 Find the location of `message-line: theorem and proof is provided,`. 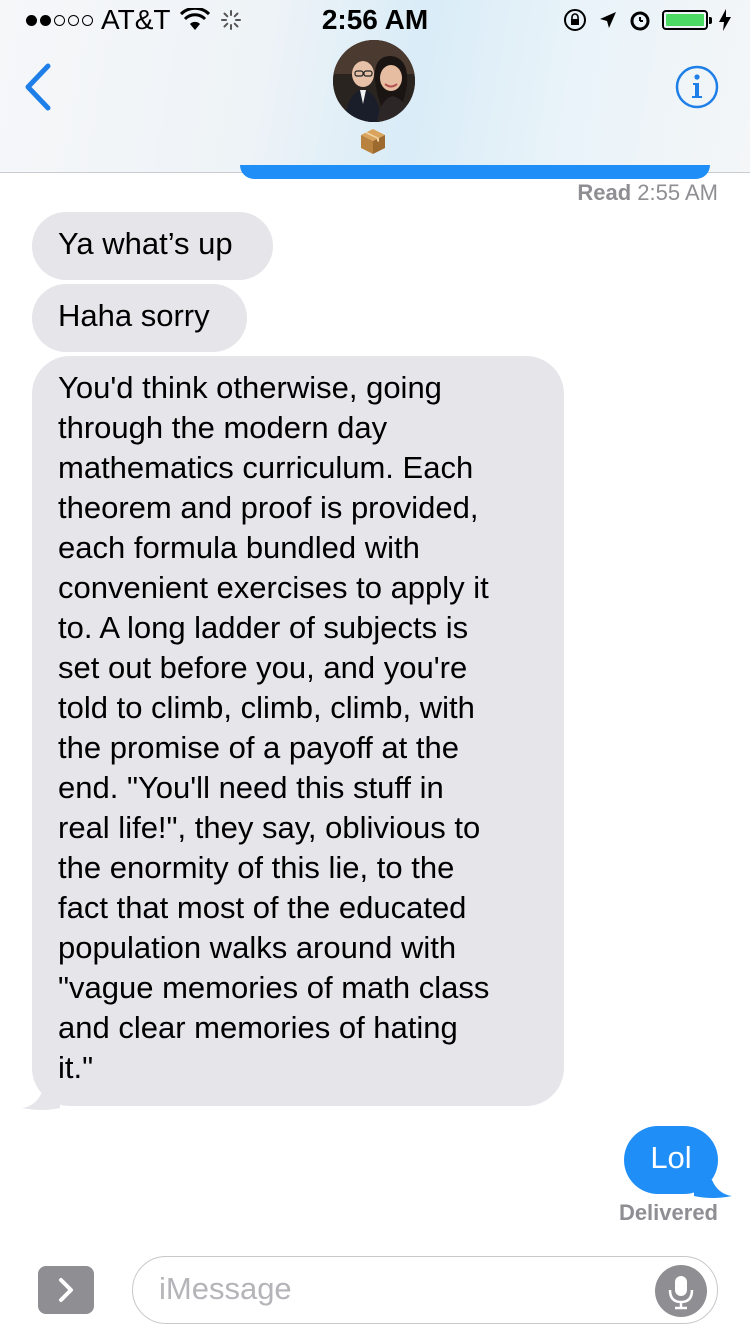

message-line: theorem and proof is provided, is located at coordinates (268, 507).